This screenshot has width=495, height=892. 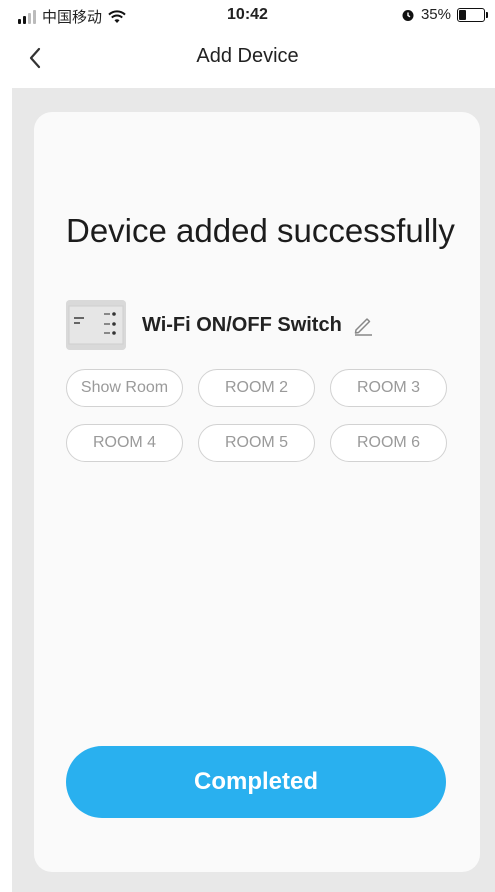 What do you see at coordinates (472, 14) in the screenshot?
I see `battery-icon` at bounding box center [472, 14].